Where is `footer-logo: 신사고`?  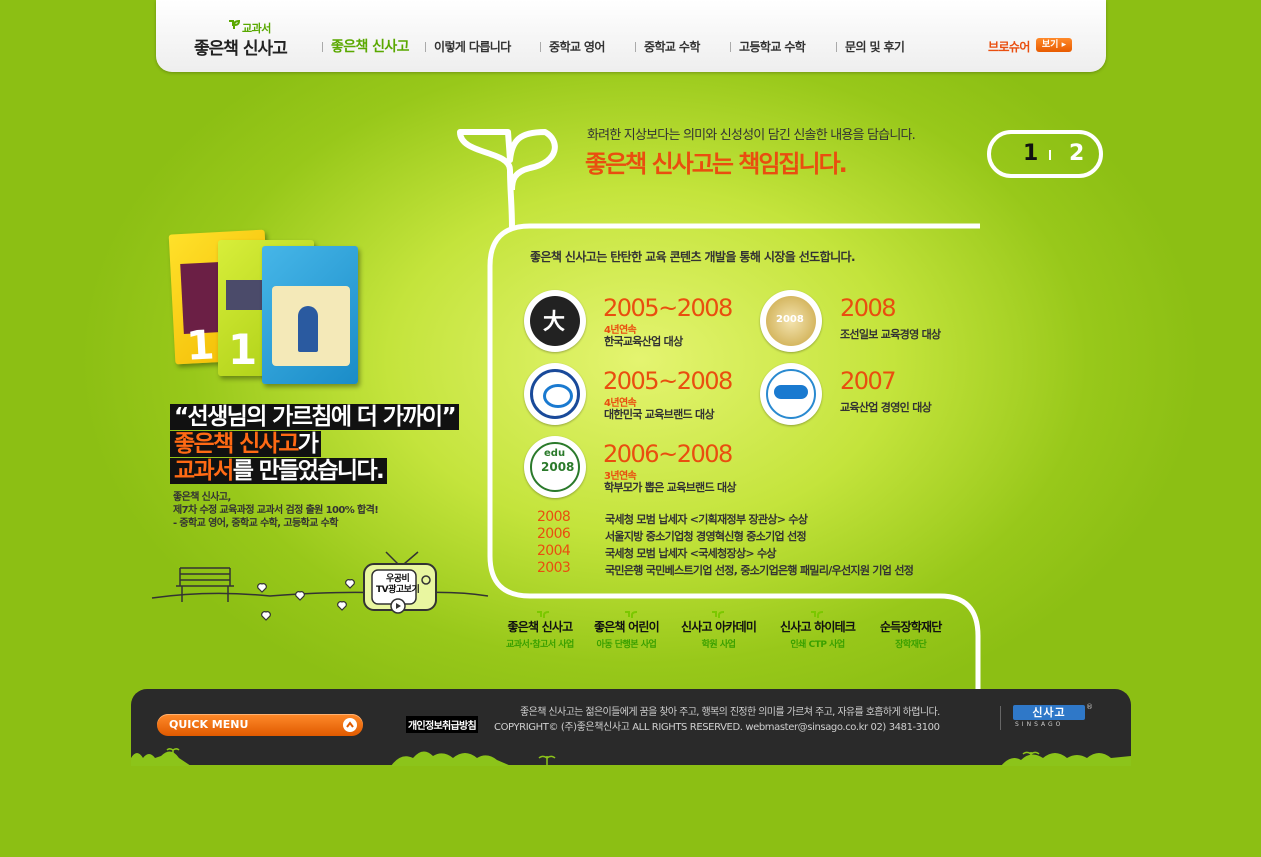
footer-logo: 신사고 is located at coordinates (1049, 712).